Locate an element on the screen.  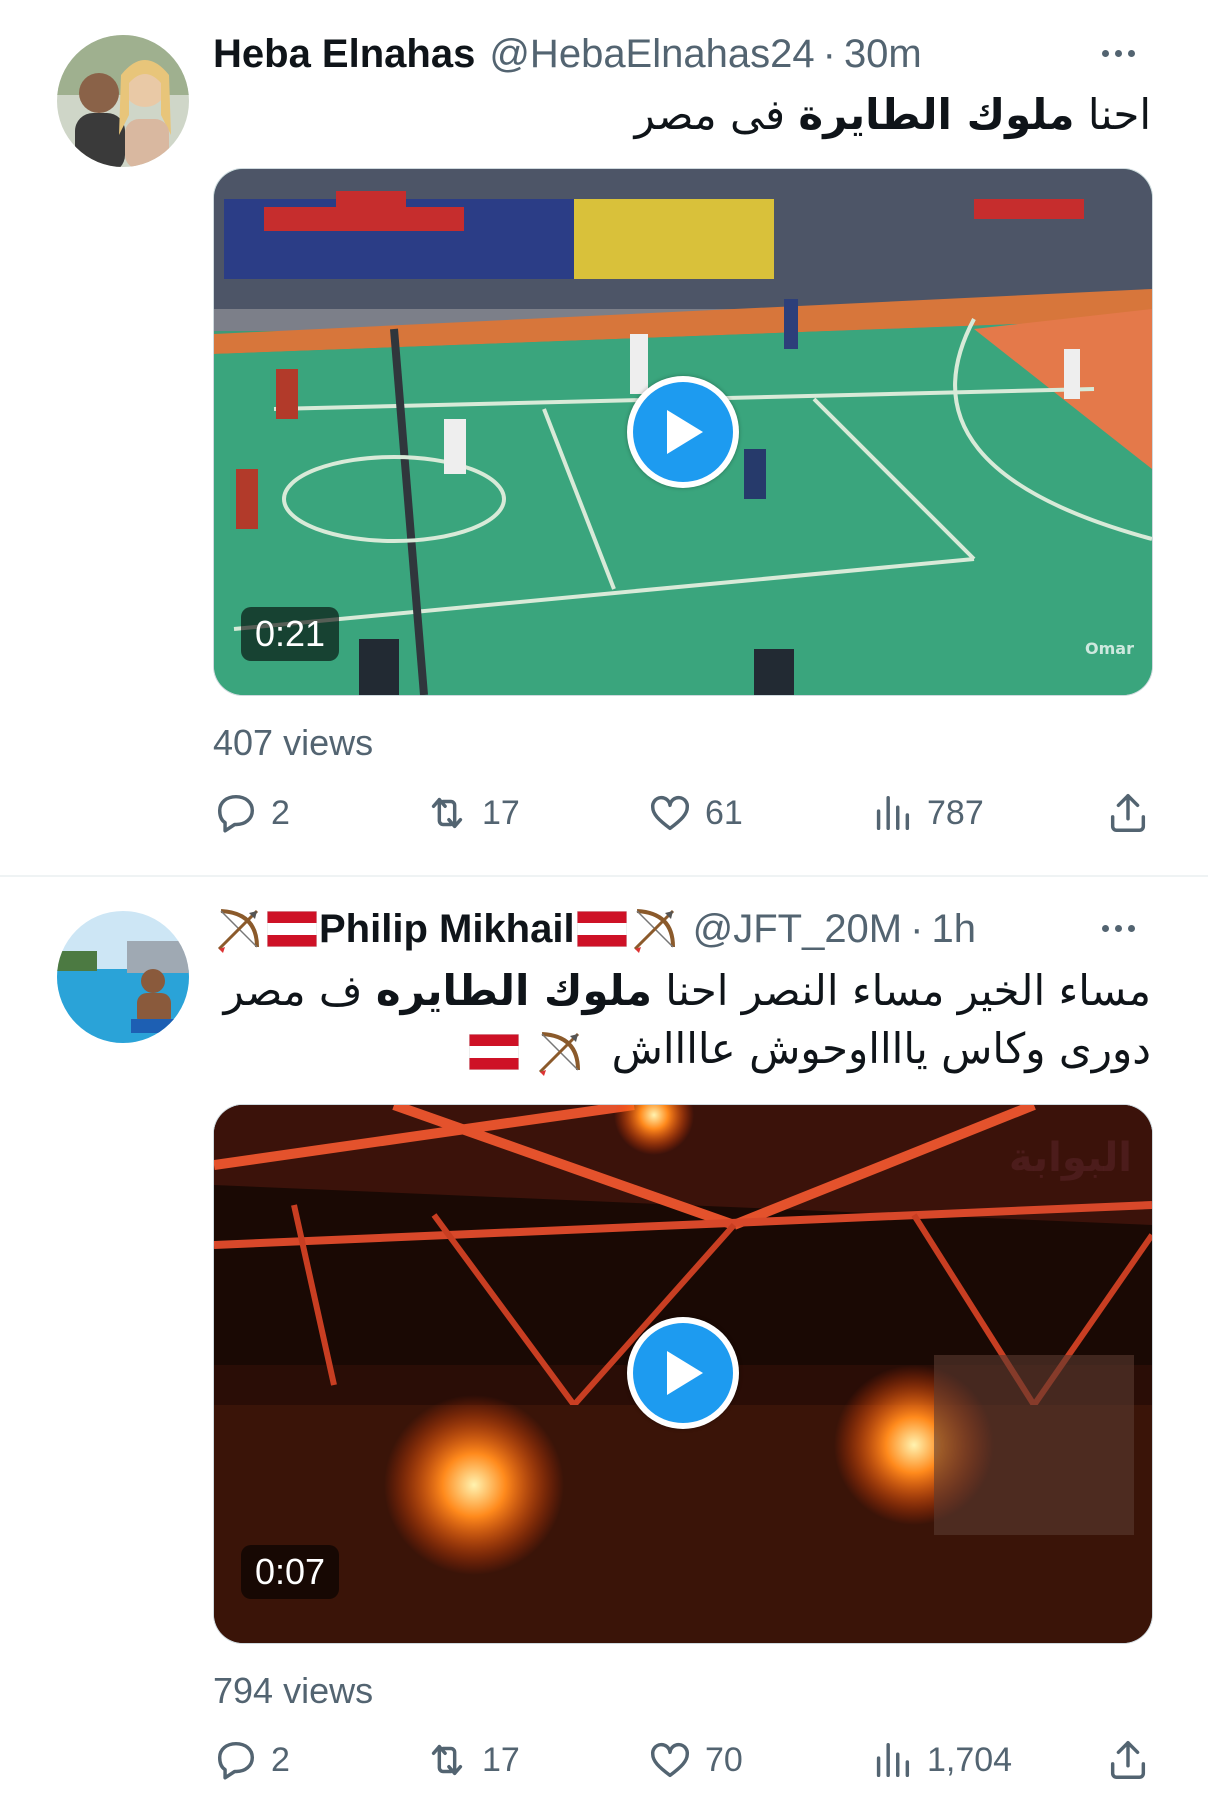
like-count: 70 is located at coordinates (724, 1759).